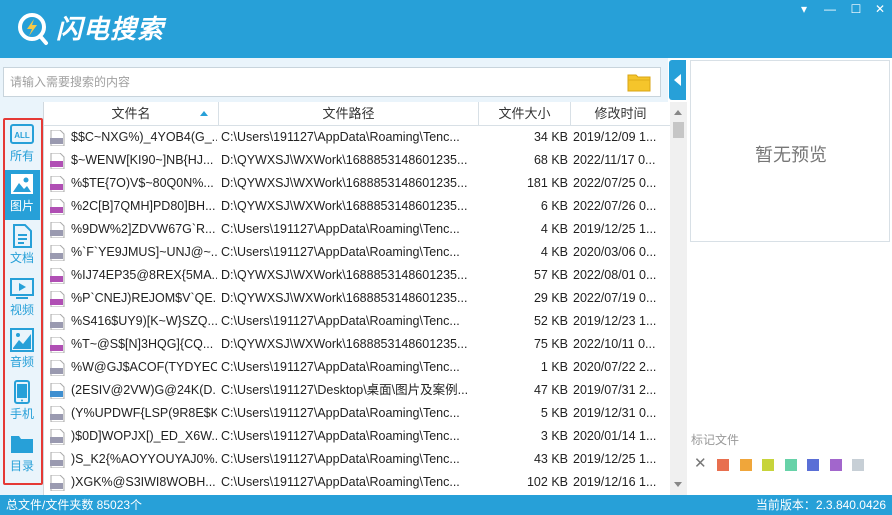  Describe the element at coordinates (554, 436) in the screenshot. I see `file-size-cell: 3 KB` at that location.